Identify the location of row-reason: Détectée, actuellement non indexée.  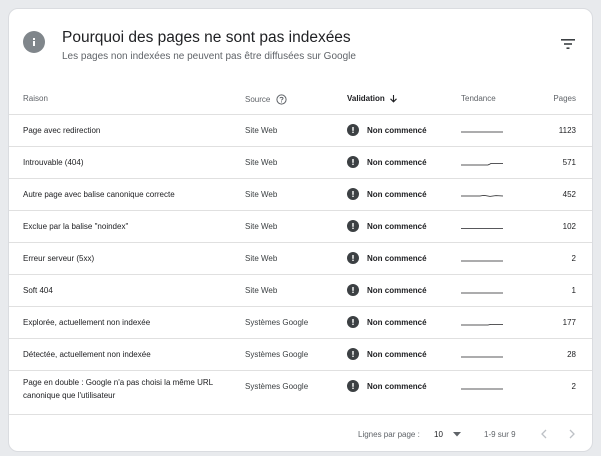
(87, 354).